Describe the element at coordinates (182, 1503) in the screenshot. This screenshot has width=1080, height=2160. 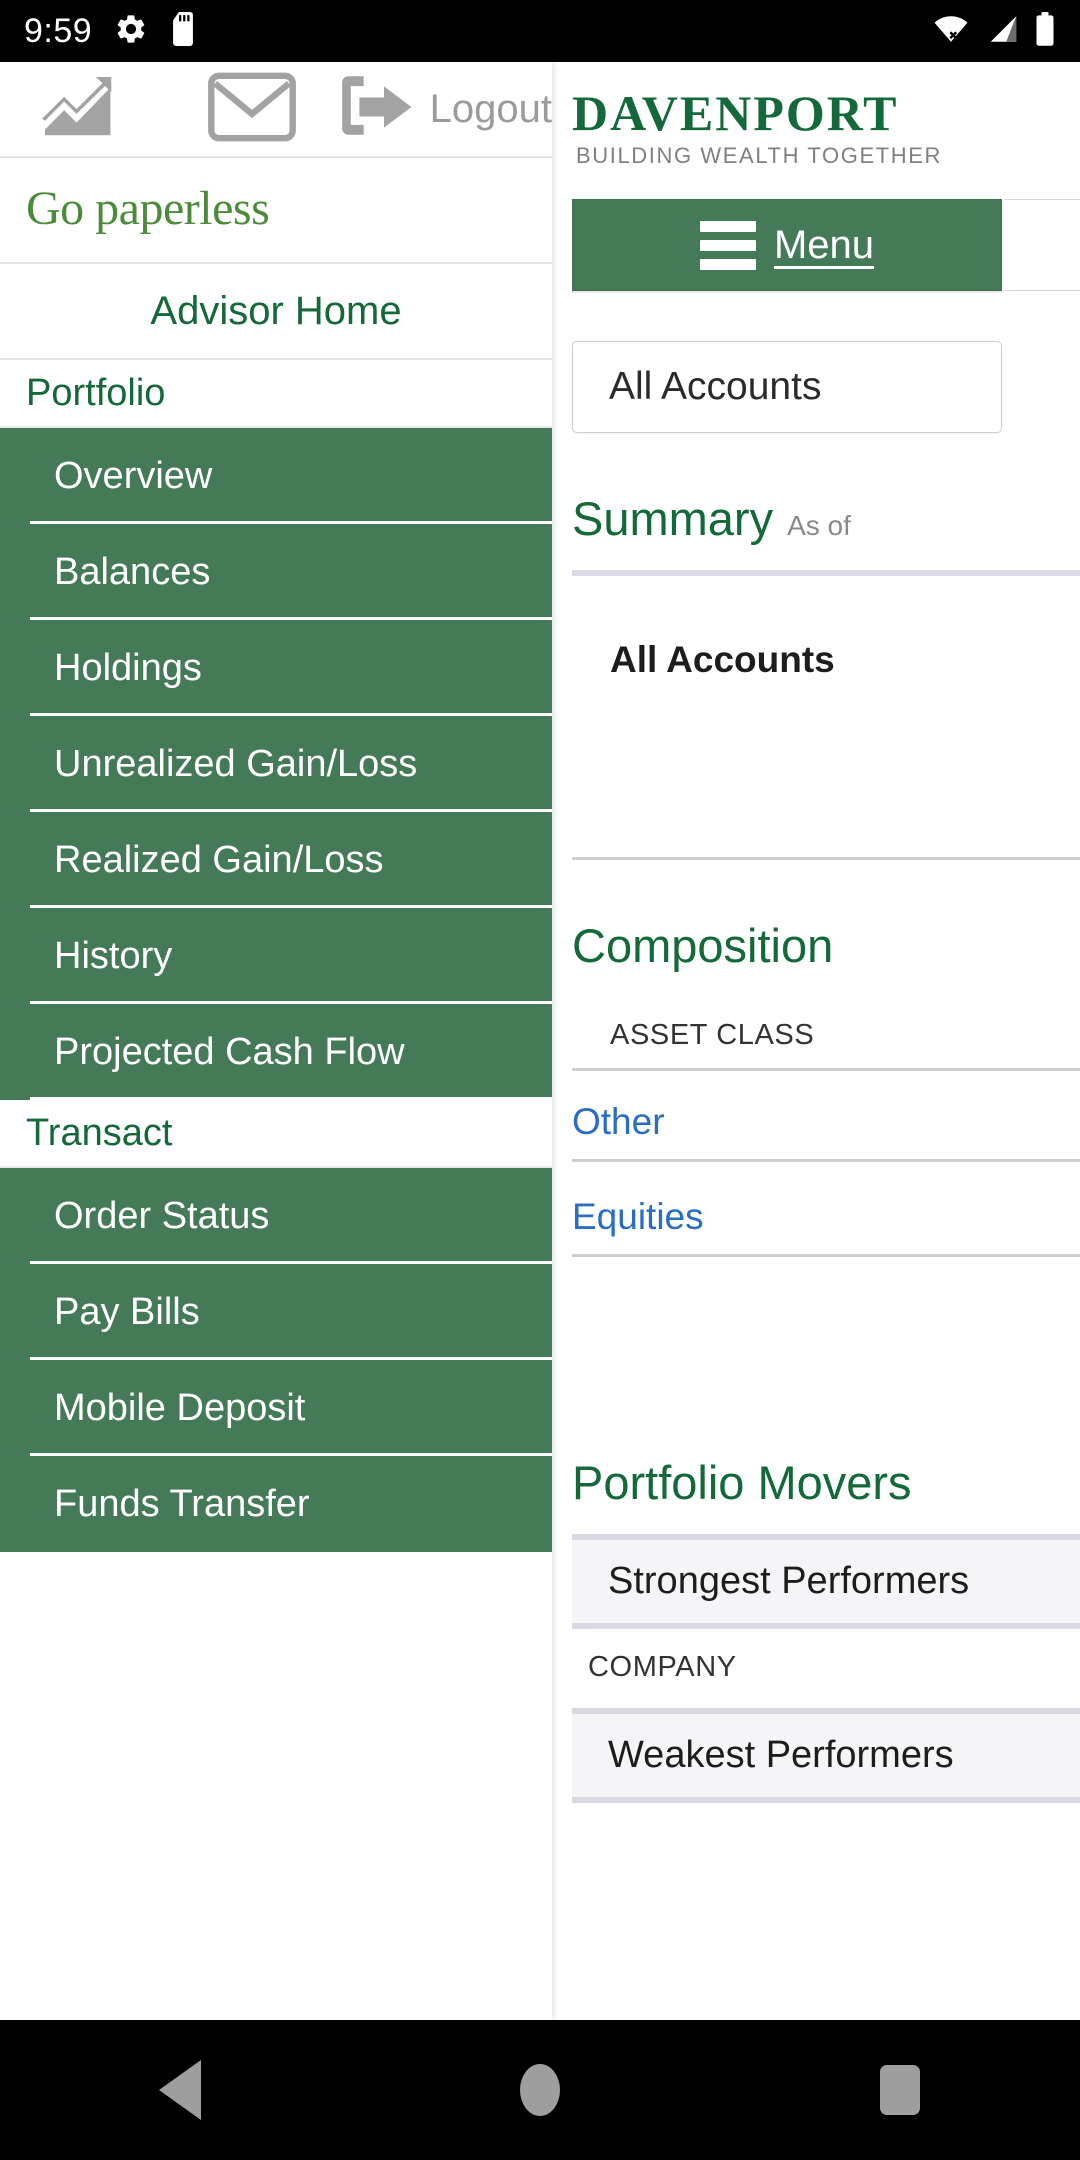
I see `sidebar-item-label: Funds Transfer` at that location.